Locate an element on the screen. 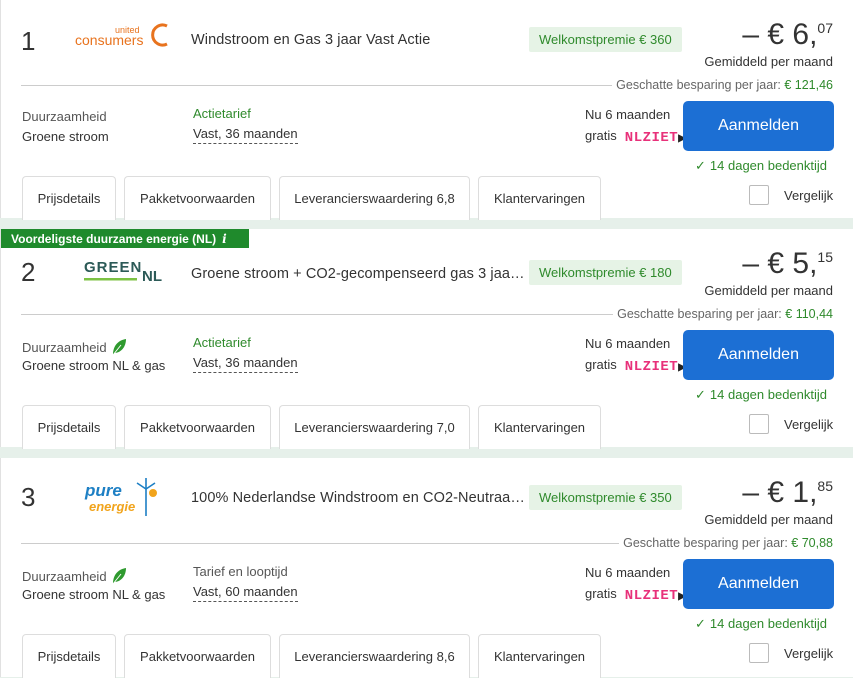 The image size is (853, 678). price-block: – € 5,15 Gemiddeld per maand is located at coordinates (768, 272).